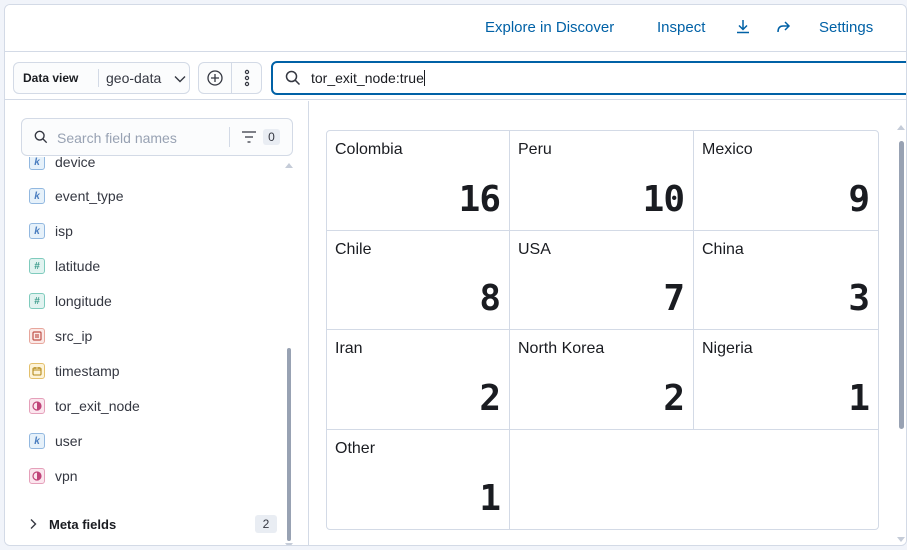 The width and height of the screenshot is (907, 550). I want to click on field-name: timestamp, so click(87, 371).